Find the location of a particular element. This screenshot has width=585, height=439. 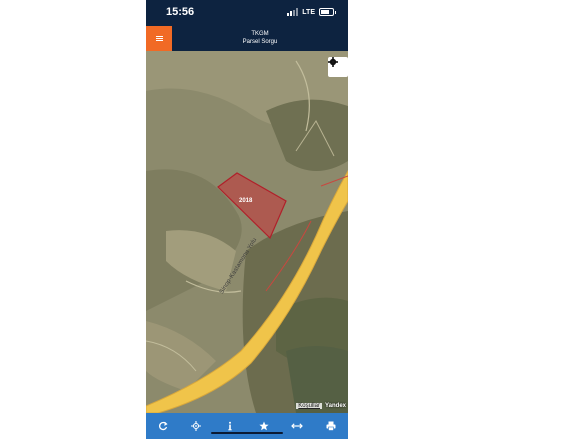

refresh-button is located at coordinates (163, 426).